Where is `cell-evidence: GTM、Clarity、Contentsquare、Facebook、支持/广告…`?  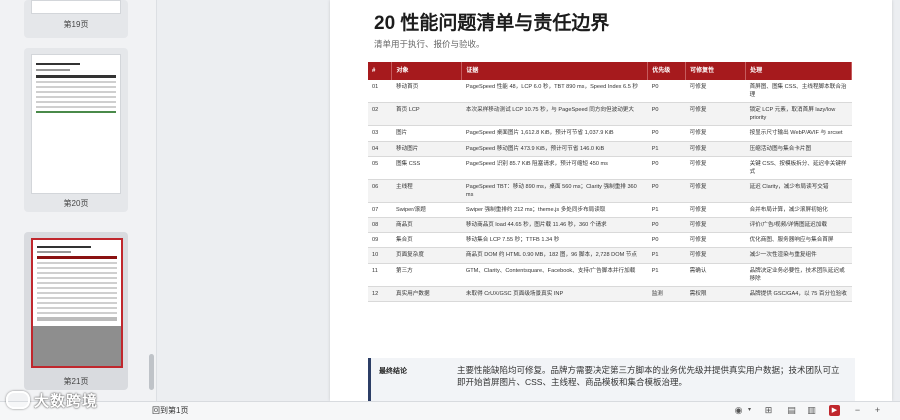 cell-evidence: GTM、Clarity、Contentsquare、Facebook、支持/广告… is located at coordinates (554, 275).